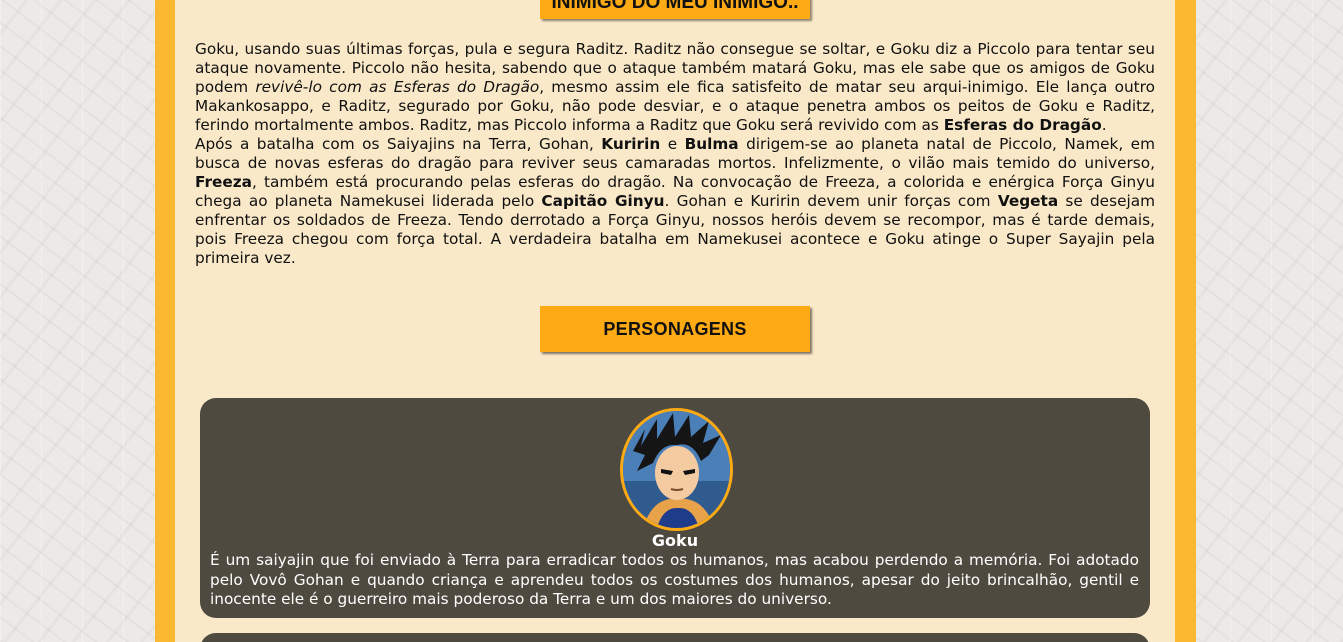  I want to click on character-card-next, so click(675, 637).